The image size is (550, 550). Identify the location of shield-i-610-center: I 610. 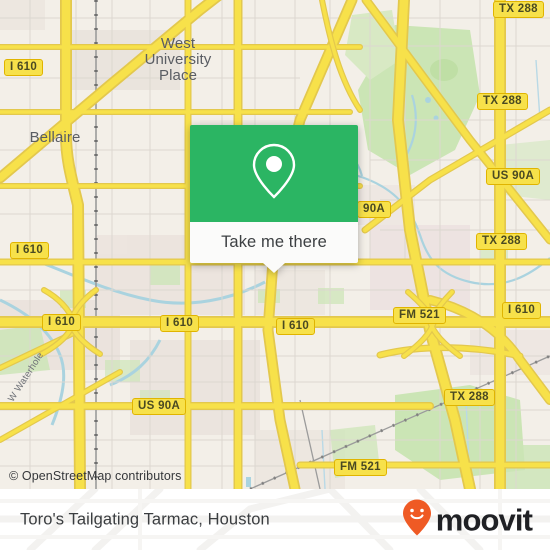
(180, 323).